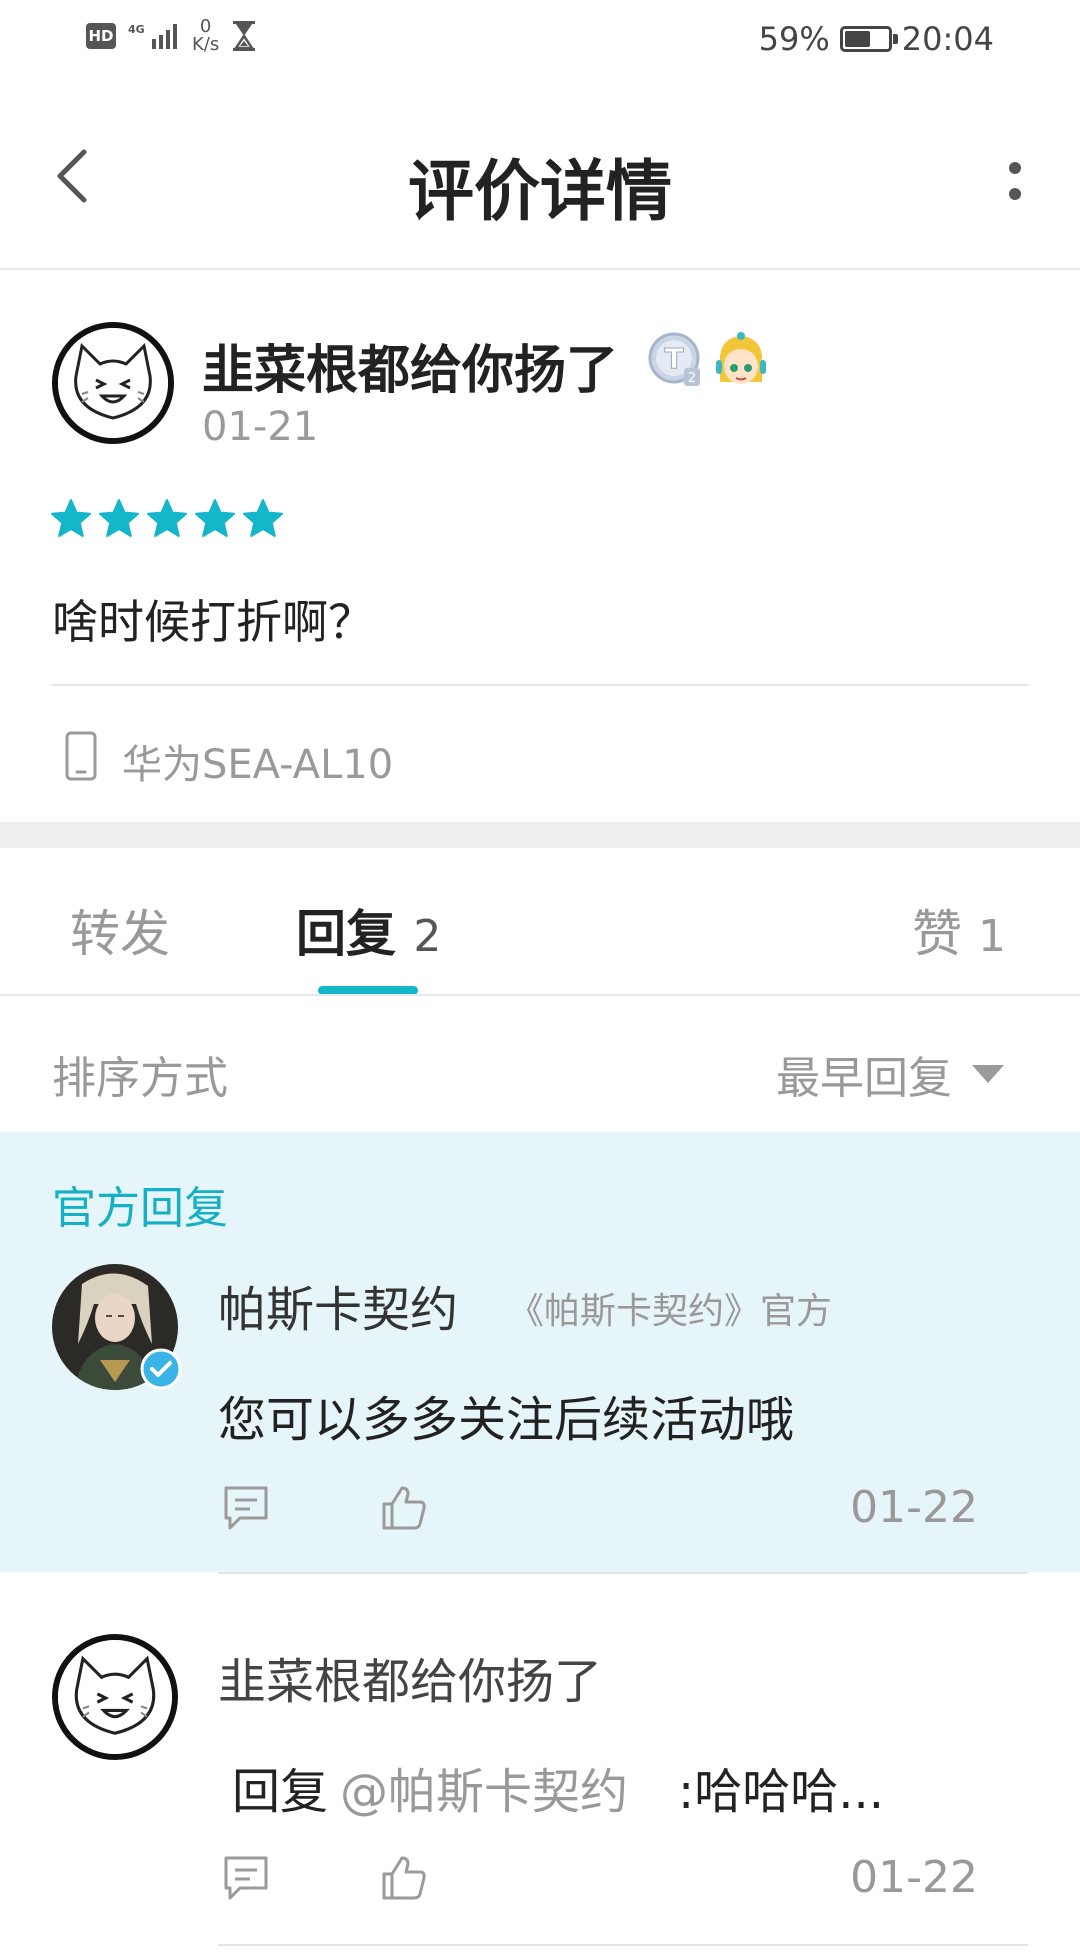  What do you see at coordinates (988, 1074) in the screenshot?
I see `caret-down-icon` at bounding box center [988, 1074].